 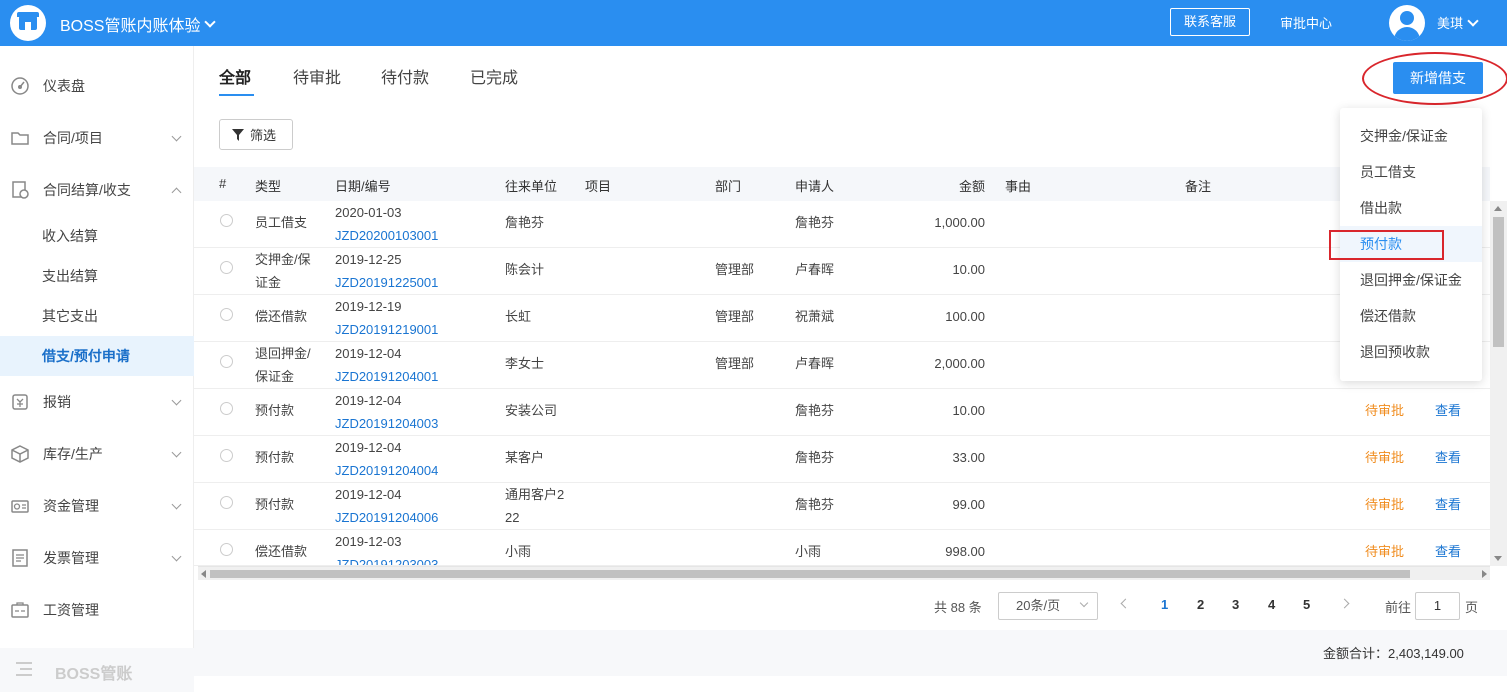 What do you see at coordinates (1344, 603) in the screenshot?
I see `next-page-icon` at bounding box center [1344, 603].